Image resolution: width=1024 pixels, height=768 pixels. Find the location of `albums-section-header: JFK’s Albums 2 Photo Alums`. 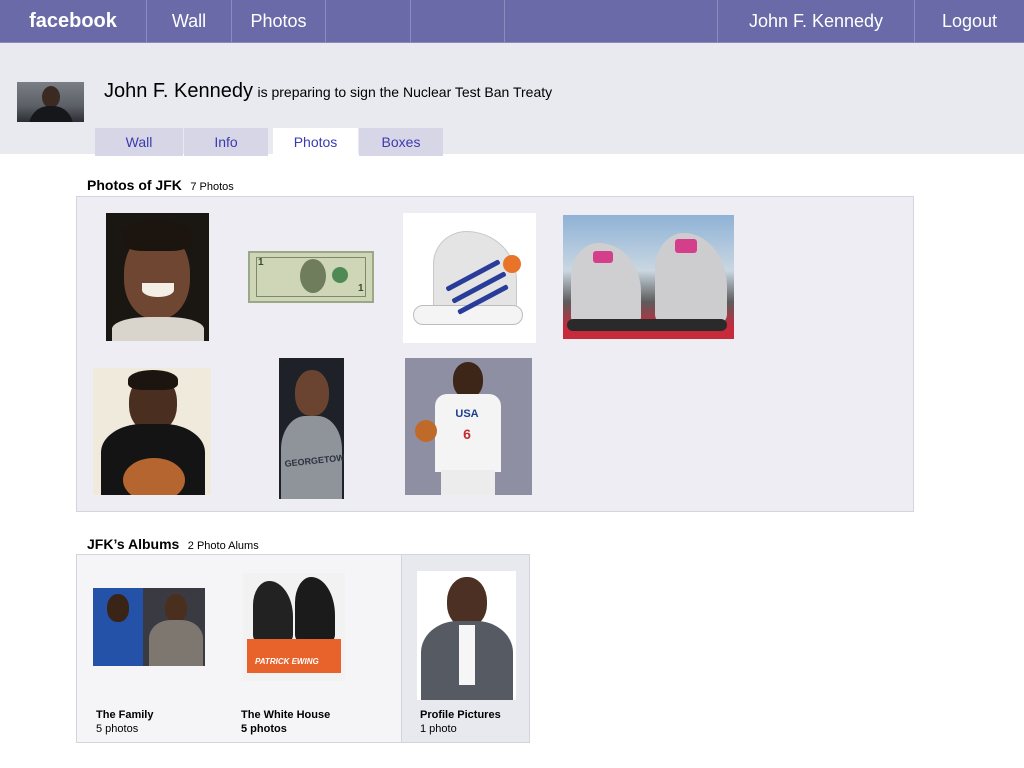

albums-section-header: JFK’s Albums 2 Photo Alums is located at coordinates (173, 545).